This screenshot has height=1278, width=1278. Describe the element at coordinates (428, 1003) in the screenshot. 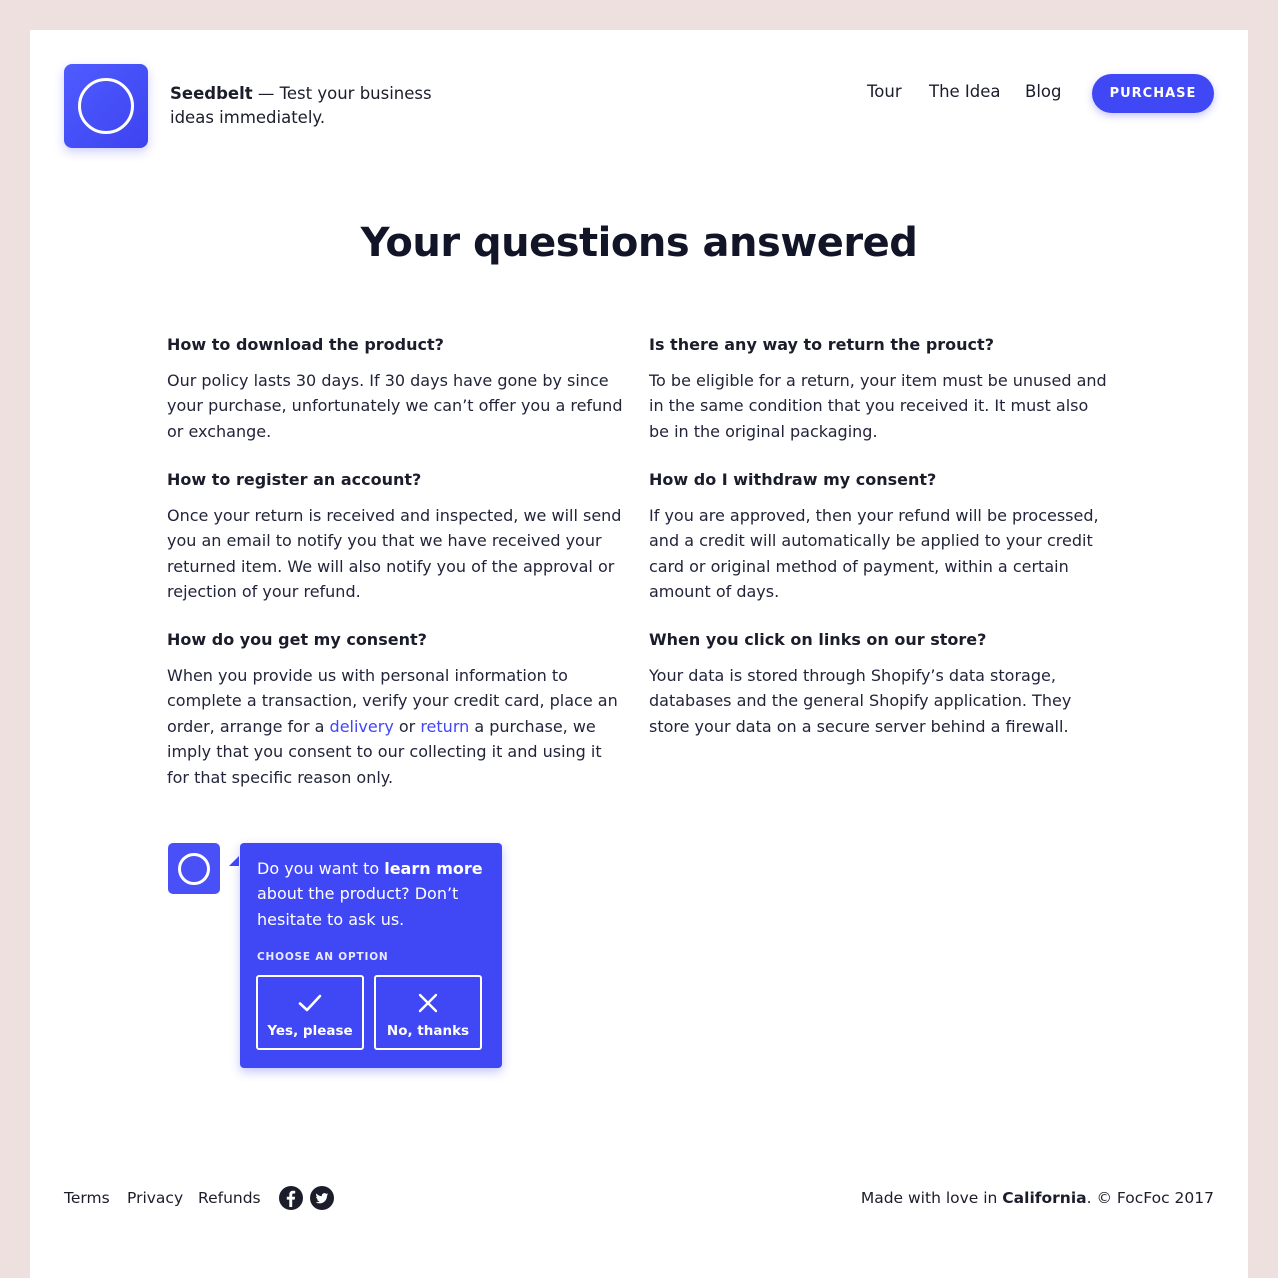

I see `close-icon` at that location.